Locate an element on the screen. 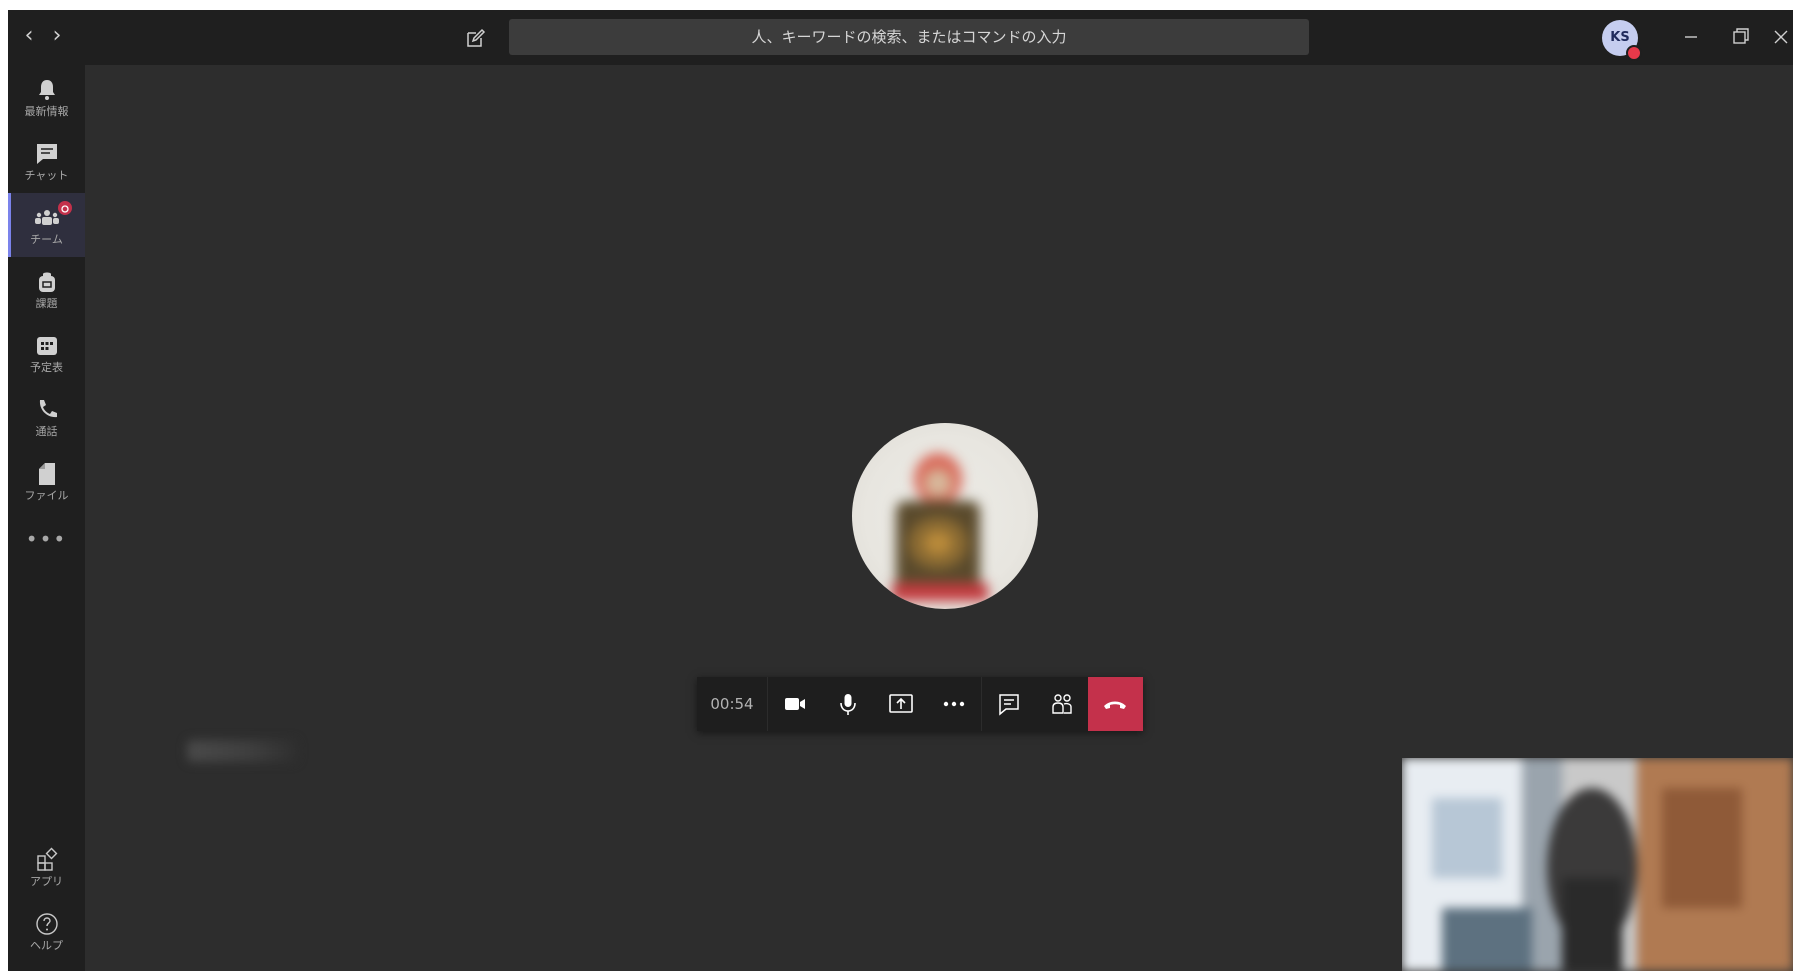 Image resolution: width=1793 pixels, height=971 pixels. participant-photo is located at coordinates (940, 527).